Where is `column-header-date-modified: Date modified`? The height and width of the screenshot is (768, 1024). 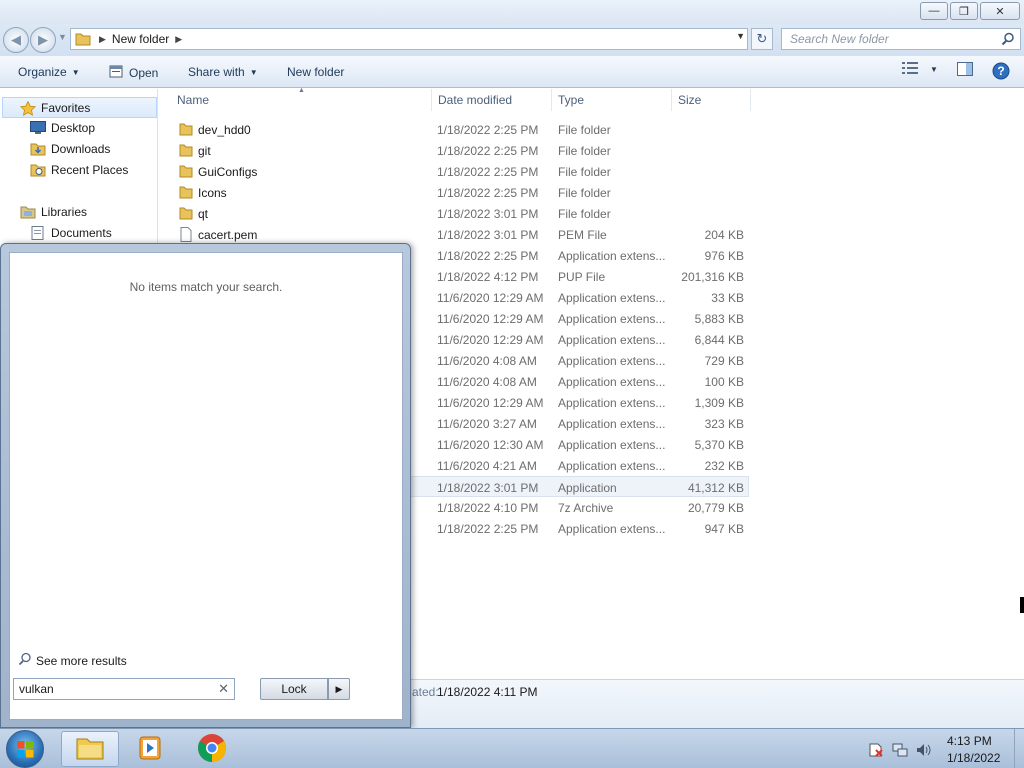 column-header-date-modified: Date modified is located at coordinates (475, 100).